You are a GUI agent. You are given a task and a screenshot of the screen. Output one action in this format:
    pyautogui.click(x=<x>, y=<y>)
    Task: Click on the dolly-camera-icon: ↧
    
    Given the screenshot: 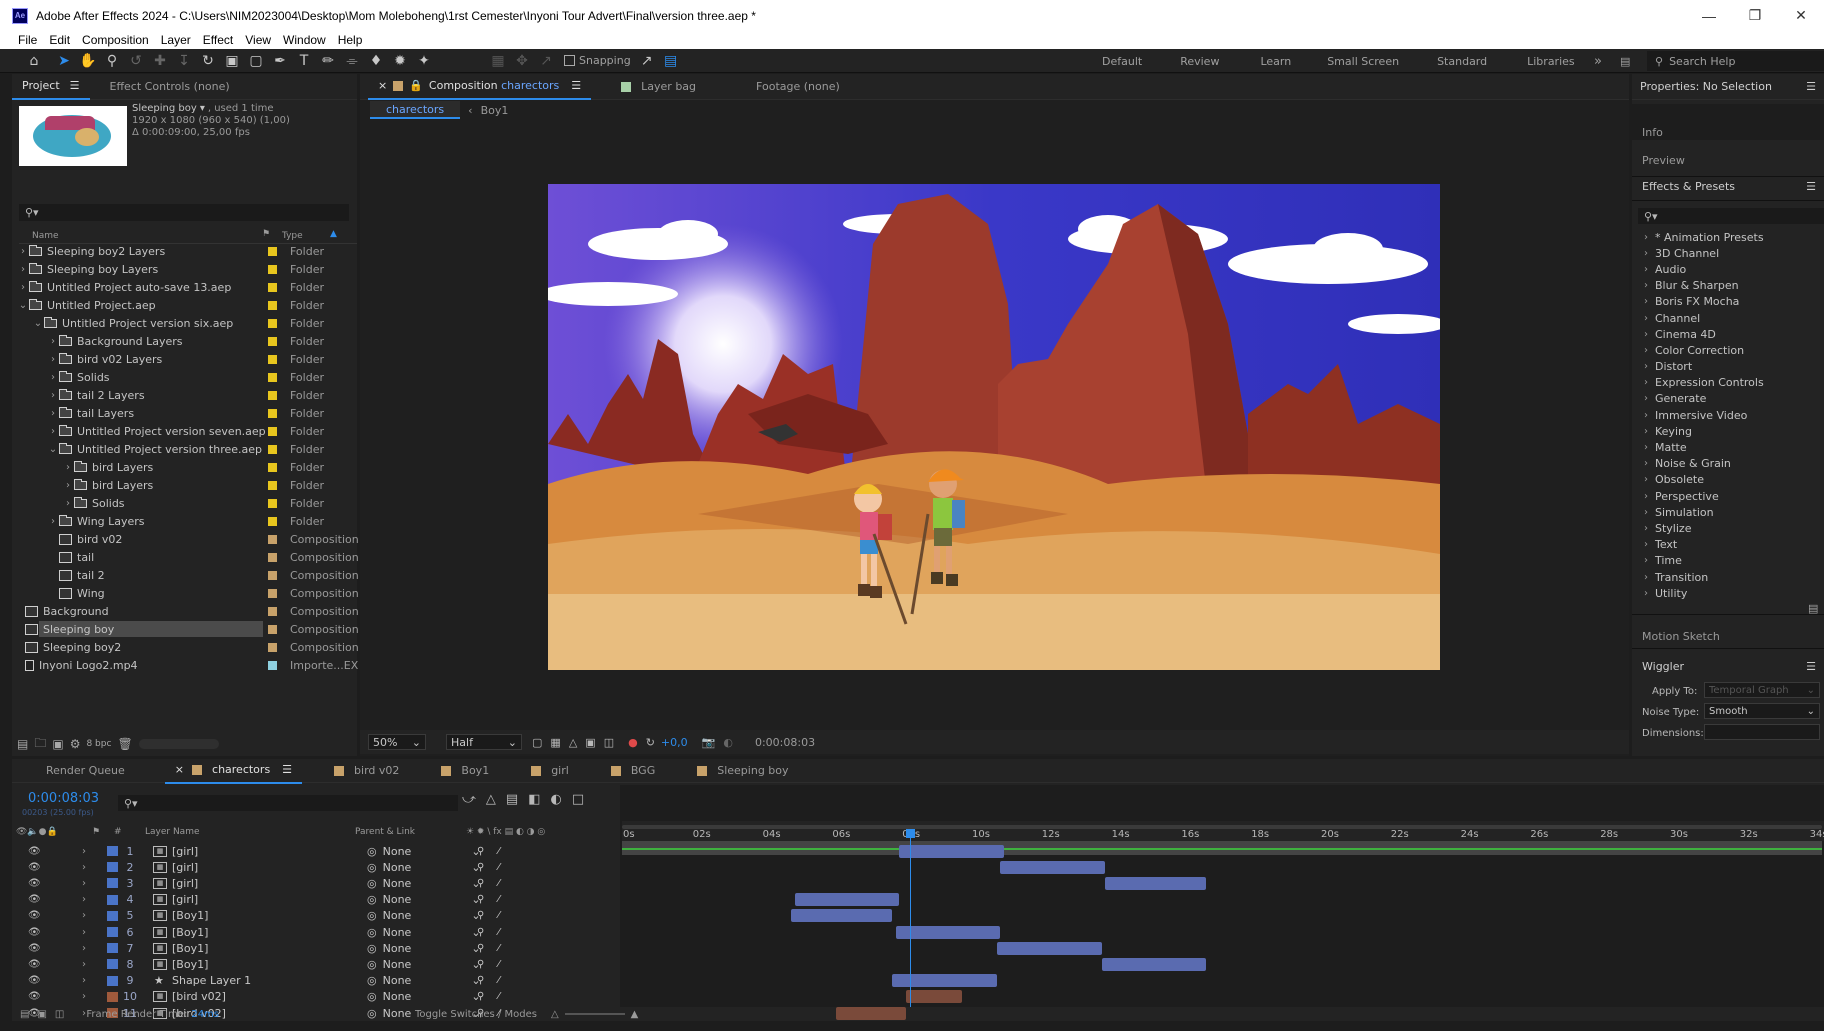 What is the action you would take?
    pyautogui.click(x=184, y=61)
    